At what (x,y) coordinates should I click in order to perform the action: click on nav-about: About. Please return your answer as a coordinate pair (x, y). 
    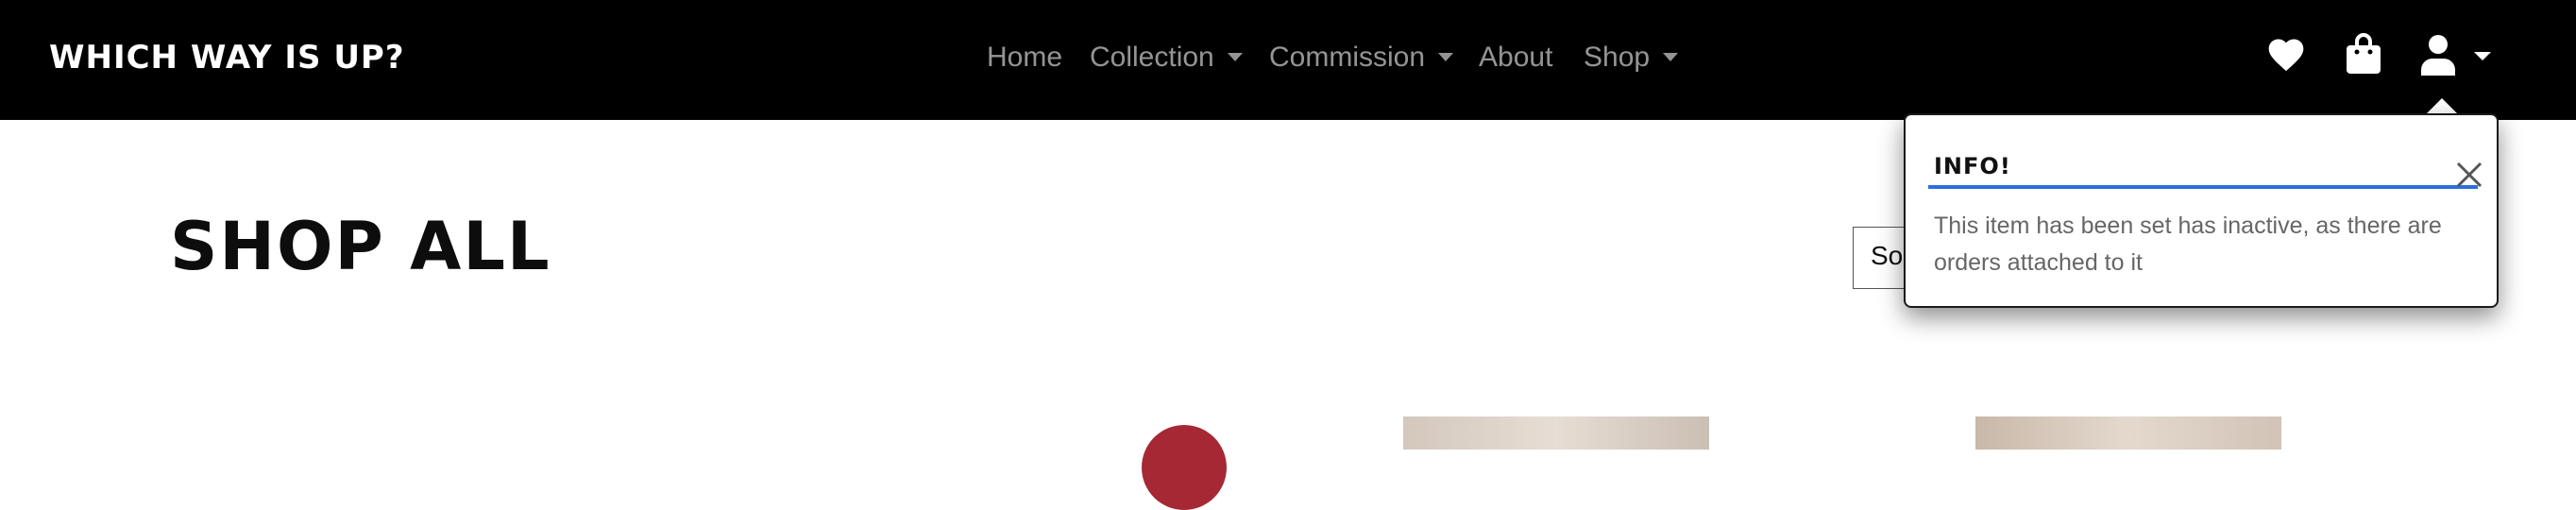
    Looking at the image, I should click on (1515, 57).